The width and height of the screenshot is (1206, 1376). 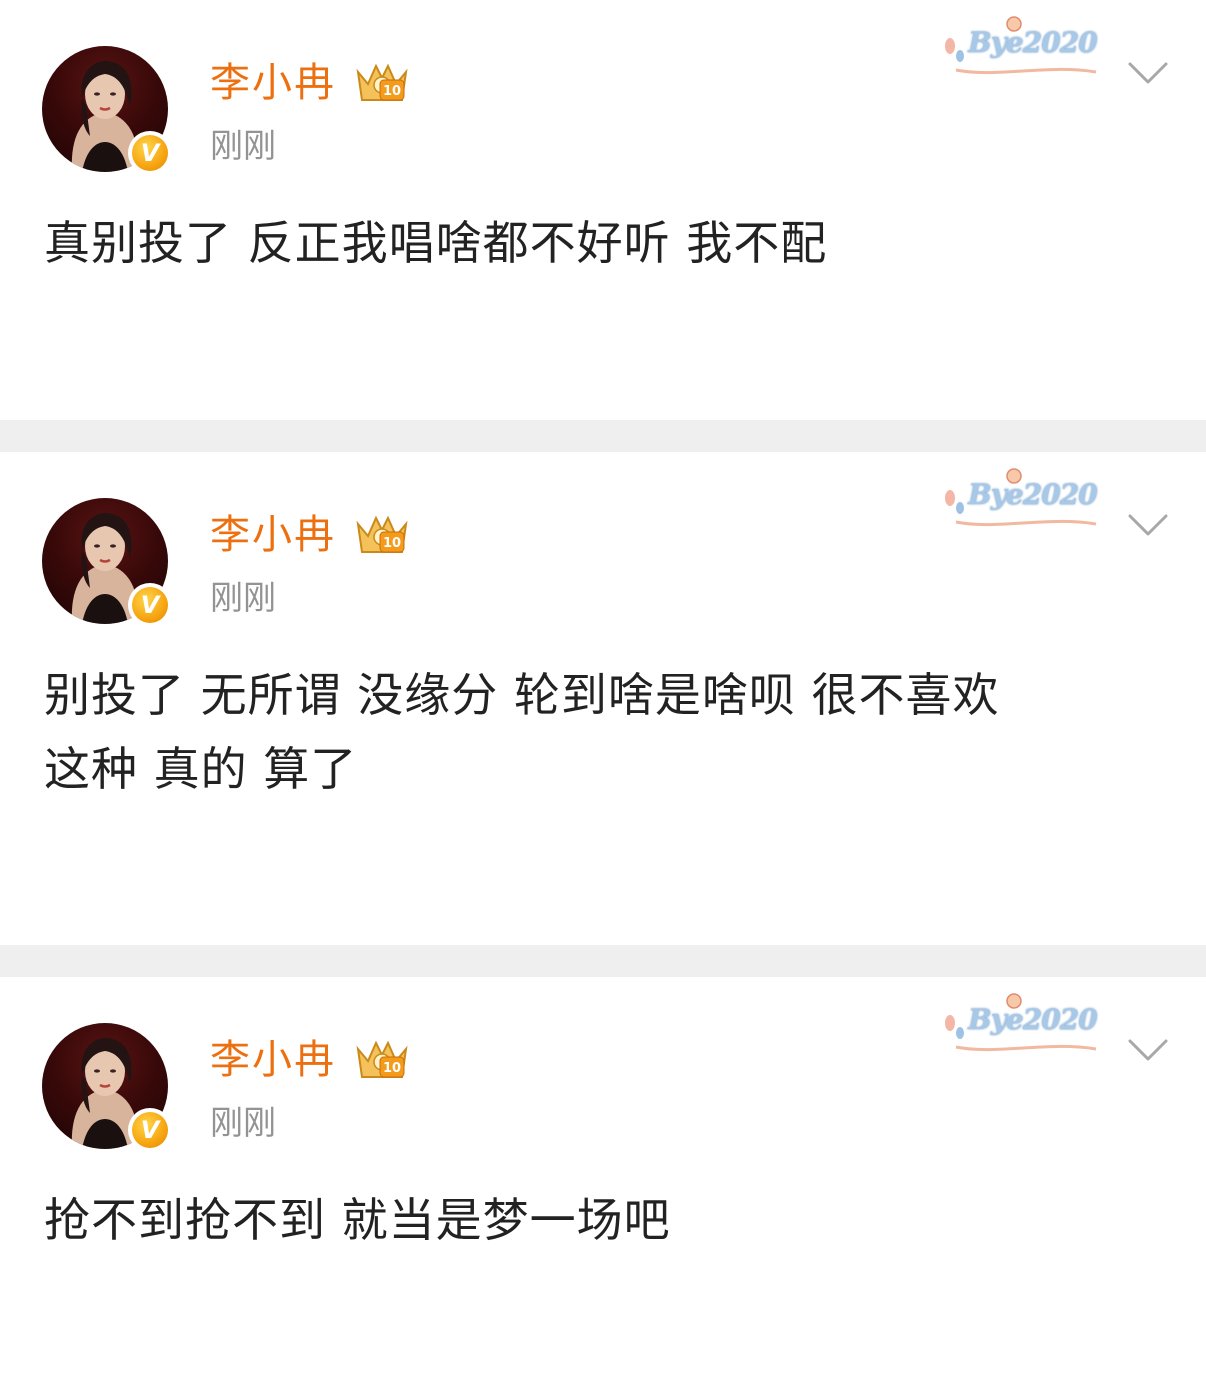 I want to click on post-text: 抢不到抢不到 就当是梦一场吧, so click(x=604, y=1220).